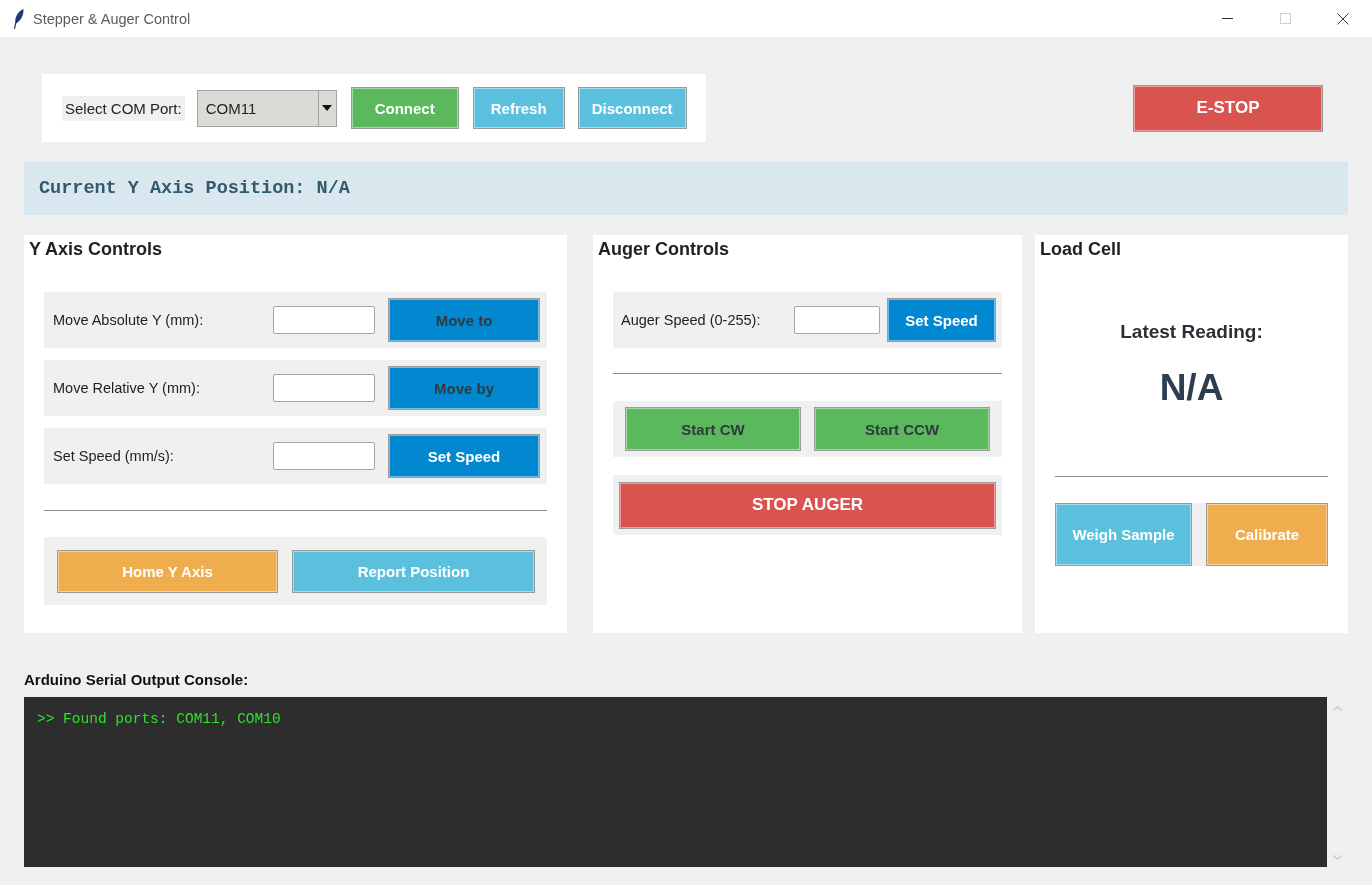 Image resolution: width=1372 pixels, height=885 pixels. Describe the element at coordinates (1080, 249) in the screenshot. I see `panel-title: Load Cell` at that location.